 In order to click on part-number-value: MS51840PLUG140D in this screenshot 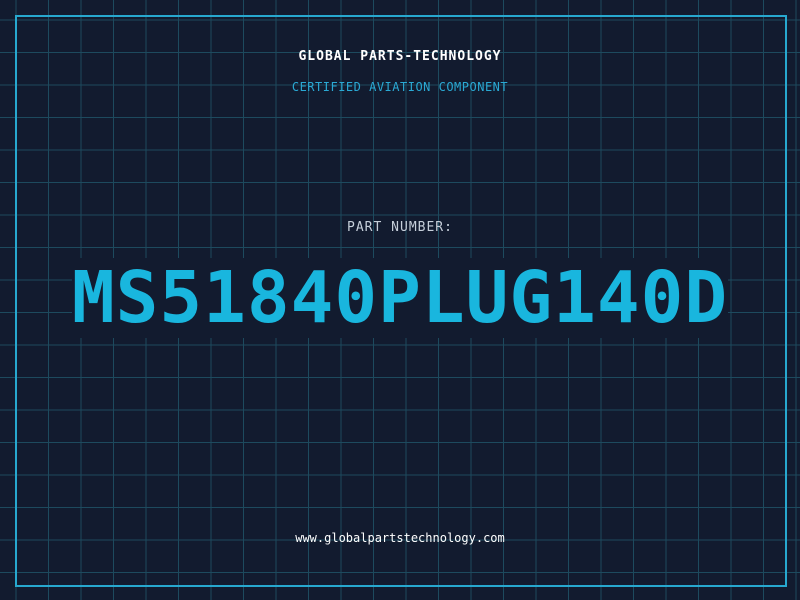, I will do `click(400, 298)`.